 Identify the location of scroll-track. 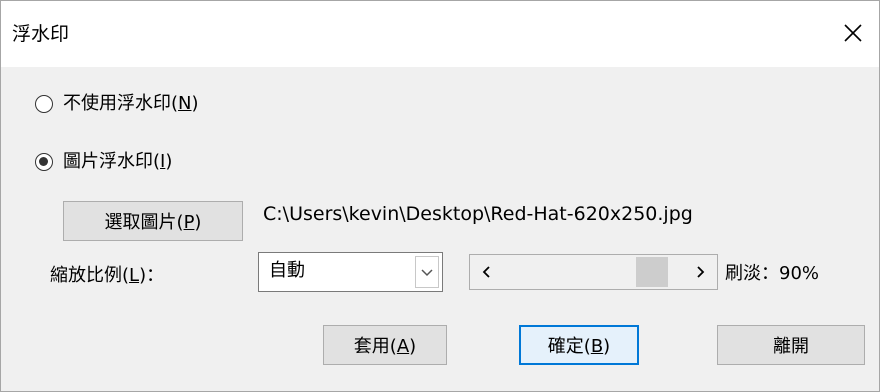
(593, 272).